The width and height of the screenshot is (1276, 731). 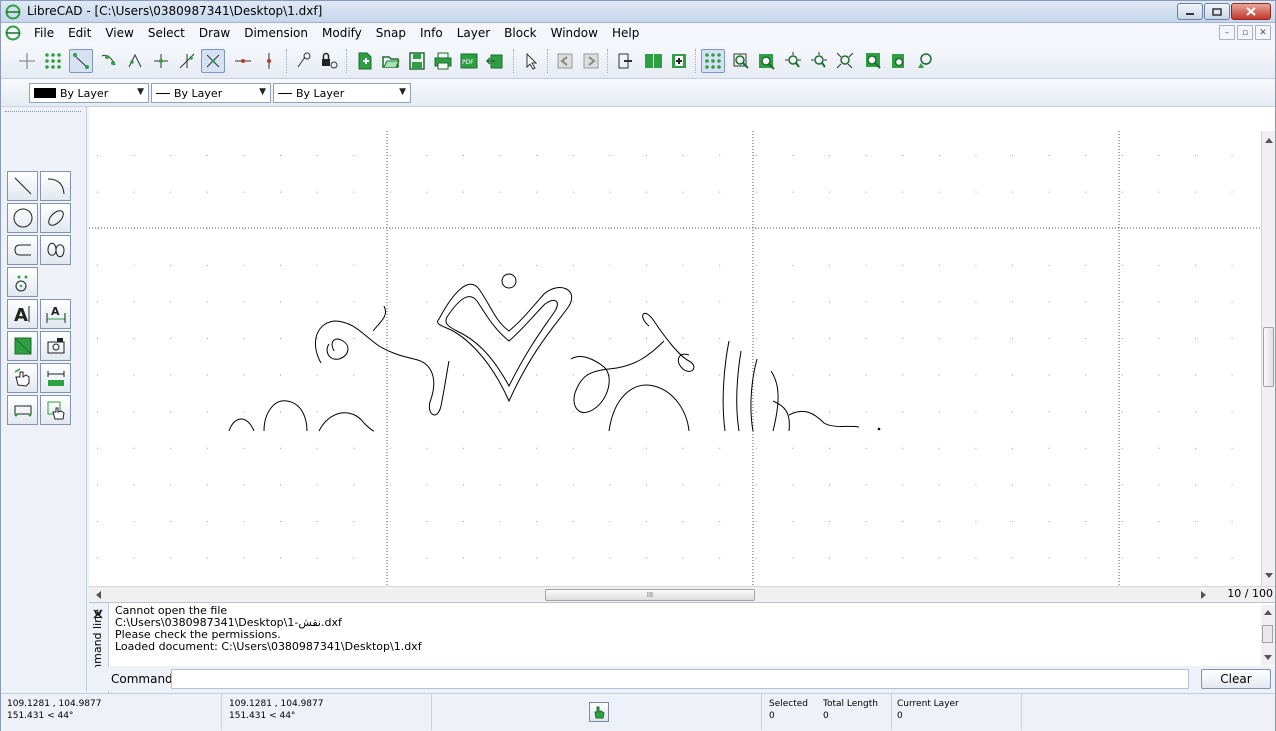 What do you see at coordinates (402, 92) in the screenshot?
I see `chevron-down-icon: ▼` at bounding box center [402, 92].